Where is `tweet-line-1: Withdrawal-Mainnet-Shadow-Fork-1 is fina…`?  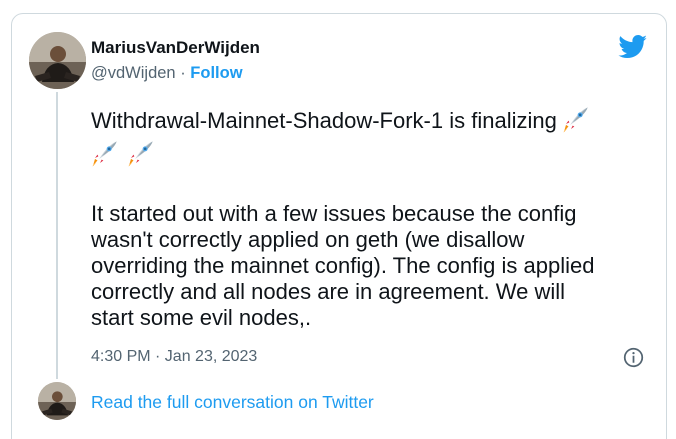
tweet-line-1: Withdrawal-Mainnet-Shadow-Fork-1 is fina… is located at coordinates (371, 119).